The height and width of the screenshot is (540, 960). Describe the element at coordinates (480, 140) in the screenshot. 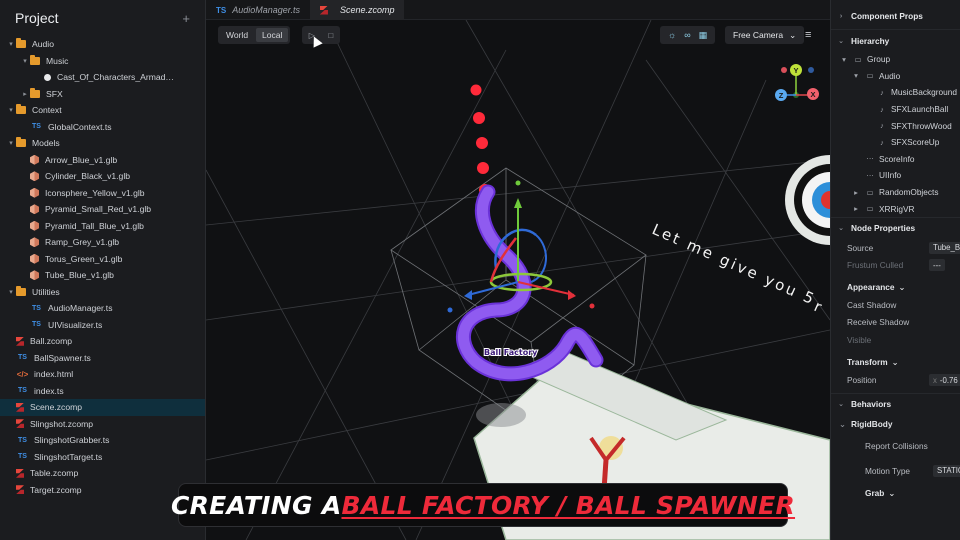

I see `balls` at that location.